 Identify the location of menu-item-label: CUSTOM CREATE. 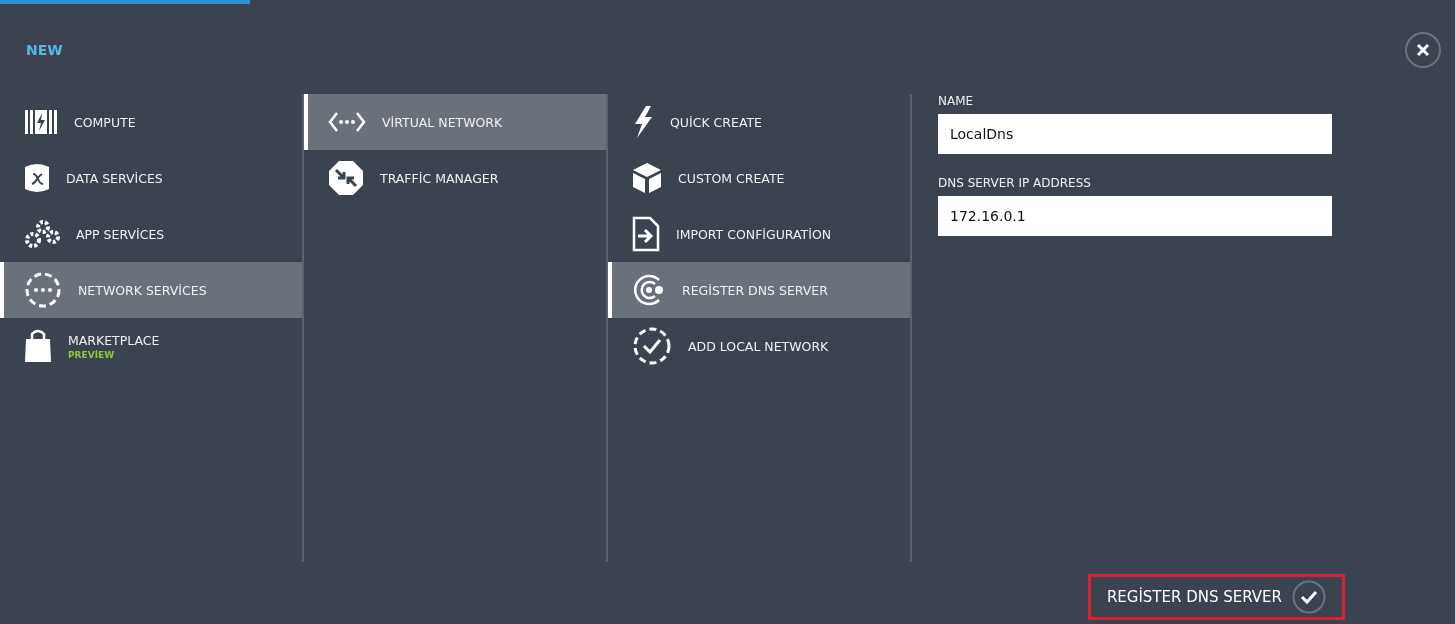
(731, 178).